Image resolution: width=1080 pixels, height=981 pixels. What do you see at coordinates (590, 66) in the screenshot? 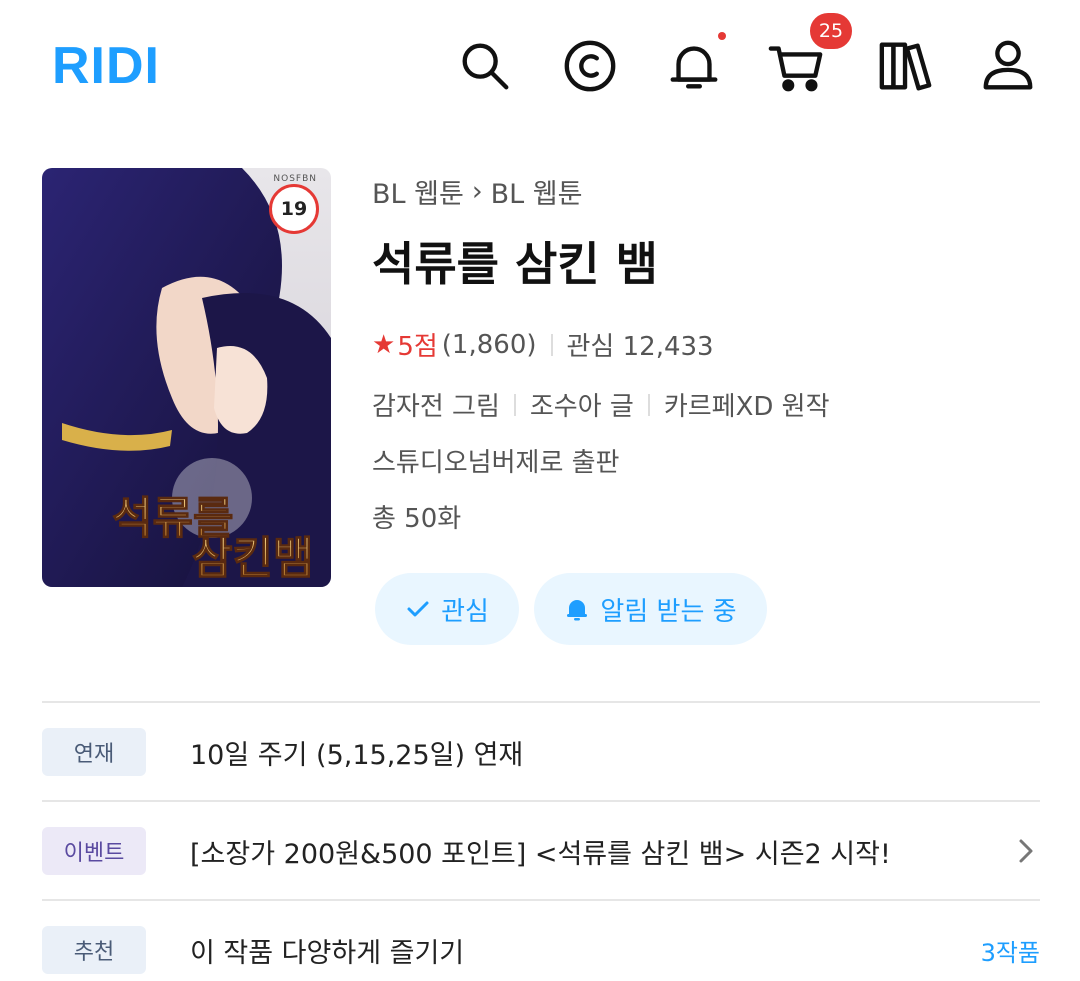
I see `cash-icon` at bounding box center [590, 66].